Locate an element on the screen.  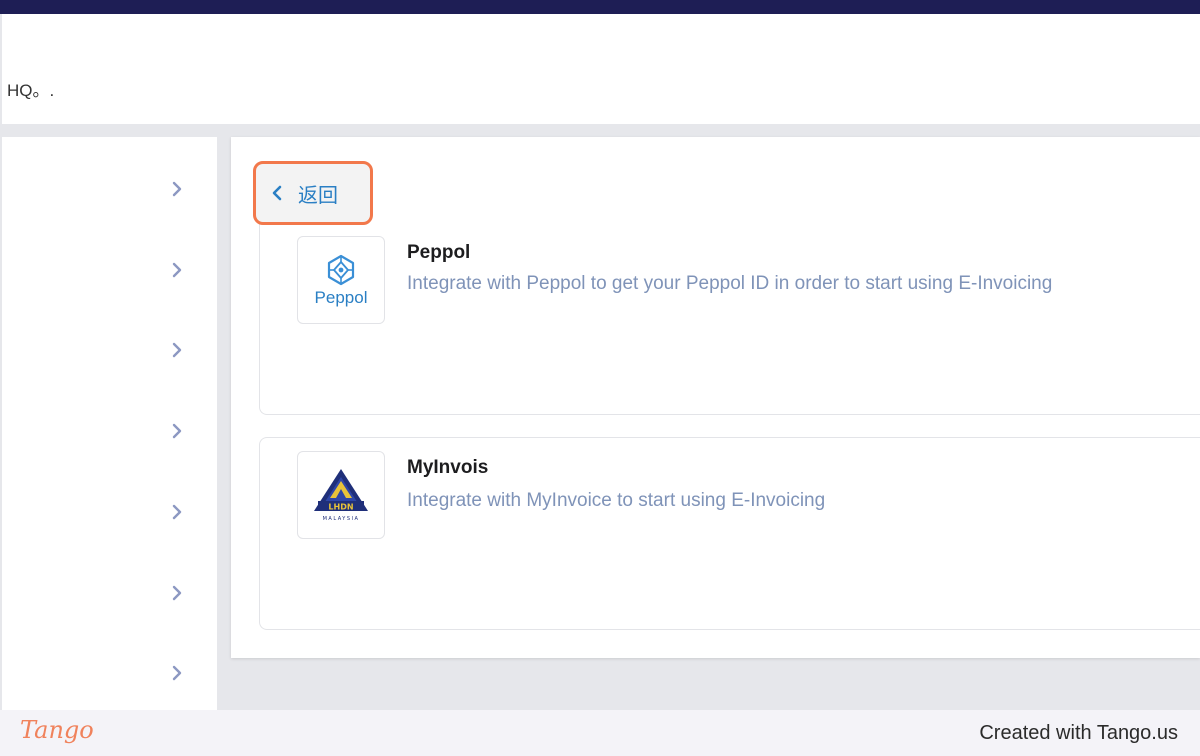
card-title: Peppol is located at coordinates (439, 252).